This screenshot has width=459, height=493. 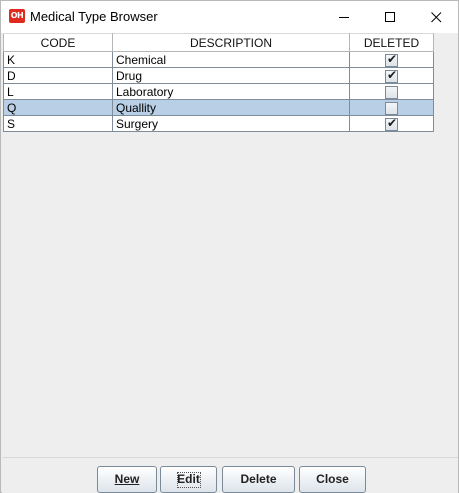 I want to click on maximize-button, so click(x=390, y=17).